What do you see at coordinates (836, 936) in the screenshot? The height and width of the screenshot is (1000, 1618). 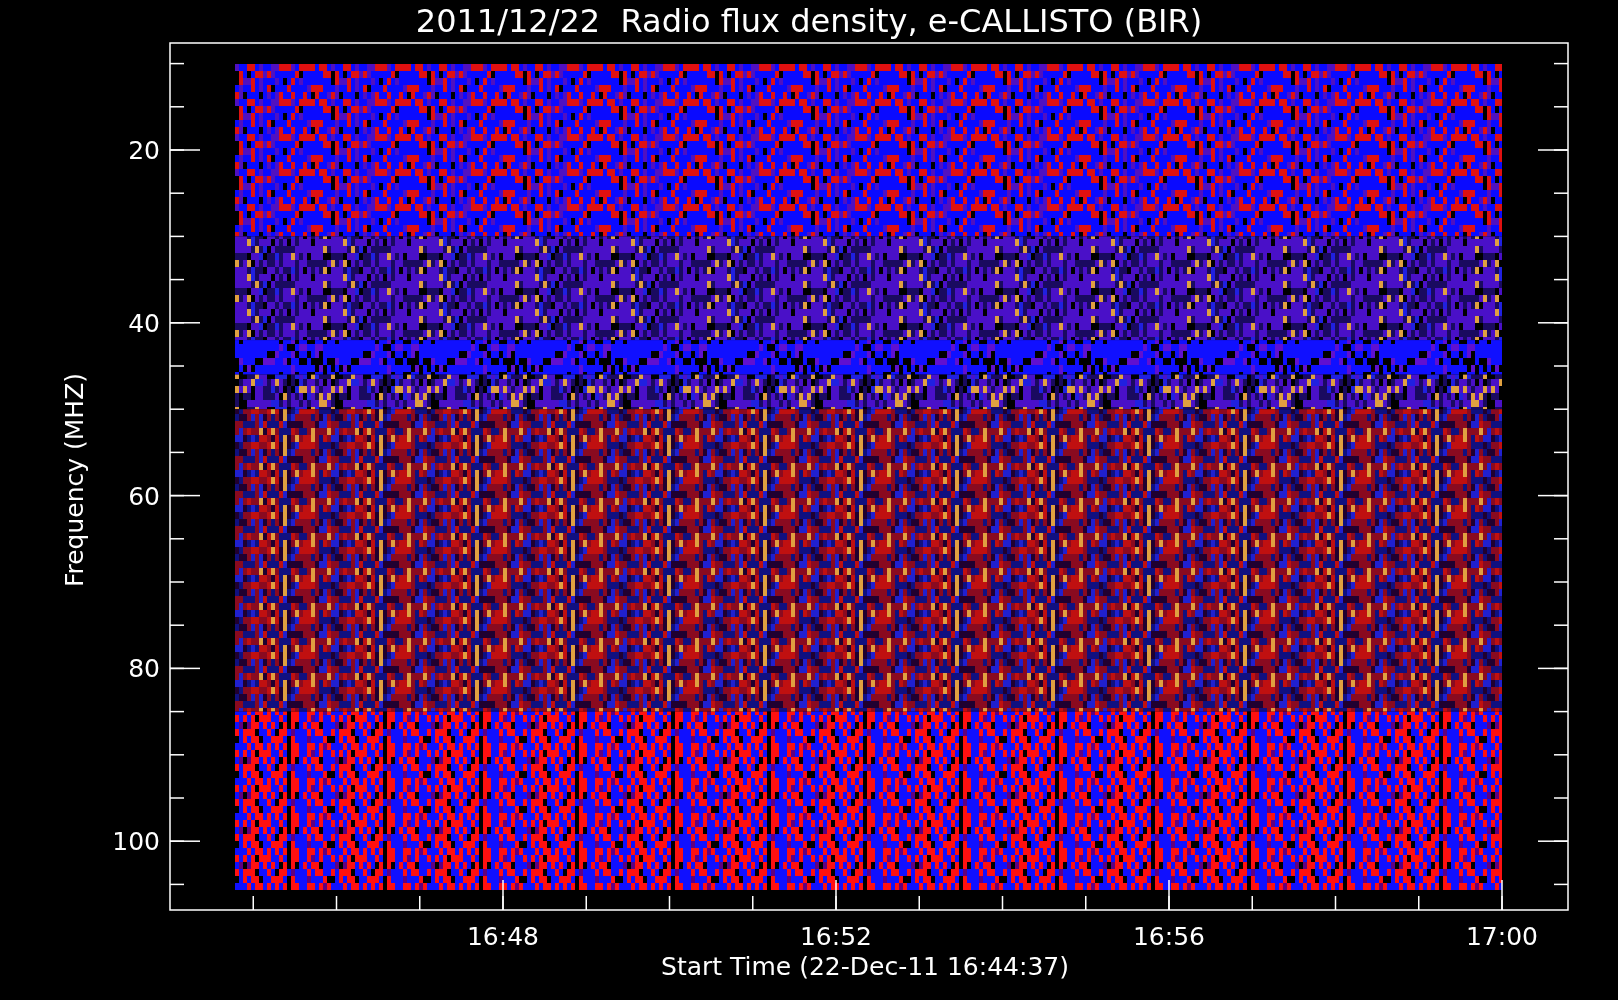 I see `x-tick-label: 16:52` at bounding box center [836, 936].